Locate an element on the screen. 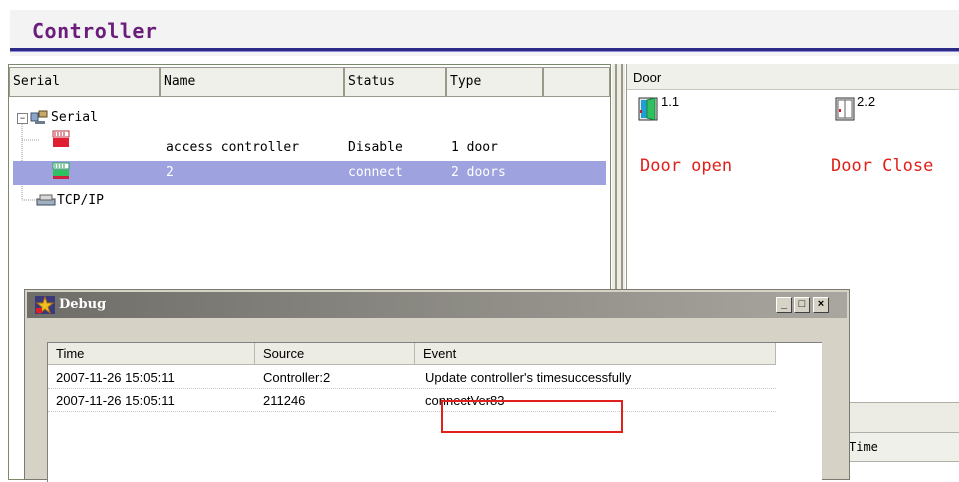 This screenshot has width=959, height=482. tree-node-tcpip: TCP/IP is located at coordinates (80, 200).